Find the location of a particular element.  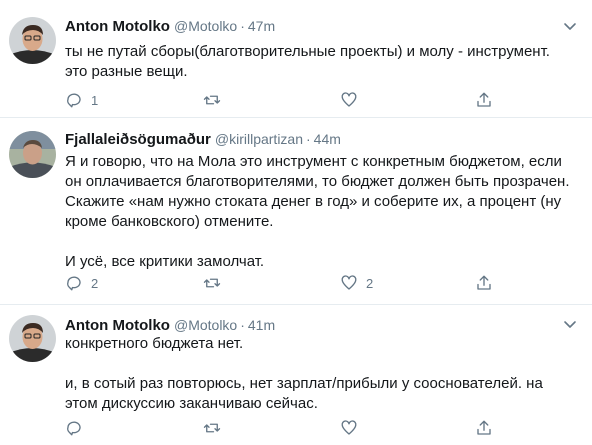

tweet-actions: 1 is located at coordinates (285, 100).